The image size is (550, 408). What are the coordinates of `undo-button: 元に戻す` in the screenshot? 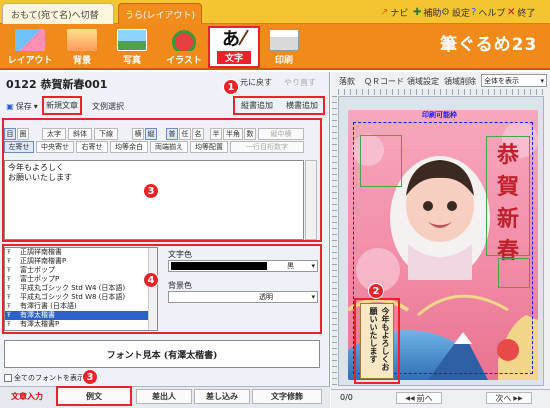 It's located at (256, 82).